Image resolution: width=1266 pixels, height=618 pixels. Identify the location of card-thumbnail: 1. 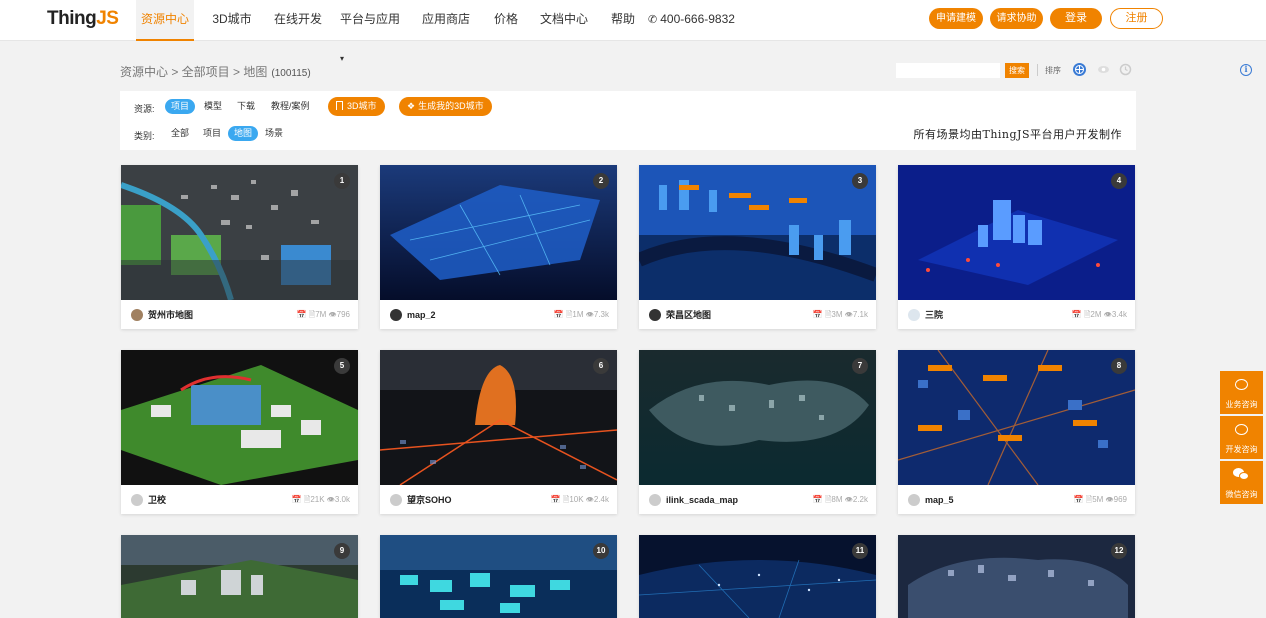
(239, 232).